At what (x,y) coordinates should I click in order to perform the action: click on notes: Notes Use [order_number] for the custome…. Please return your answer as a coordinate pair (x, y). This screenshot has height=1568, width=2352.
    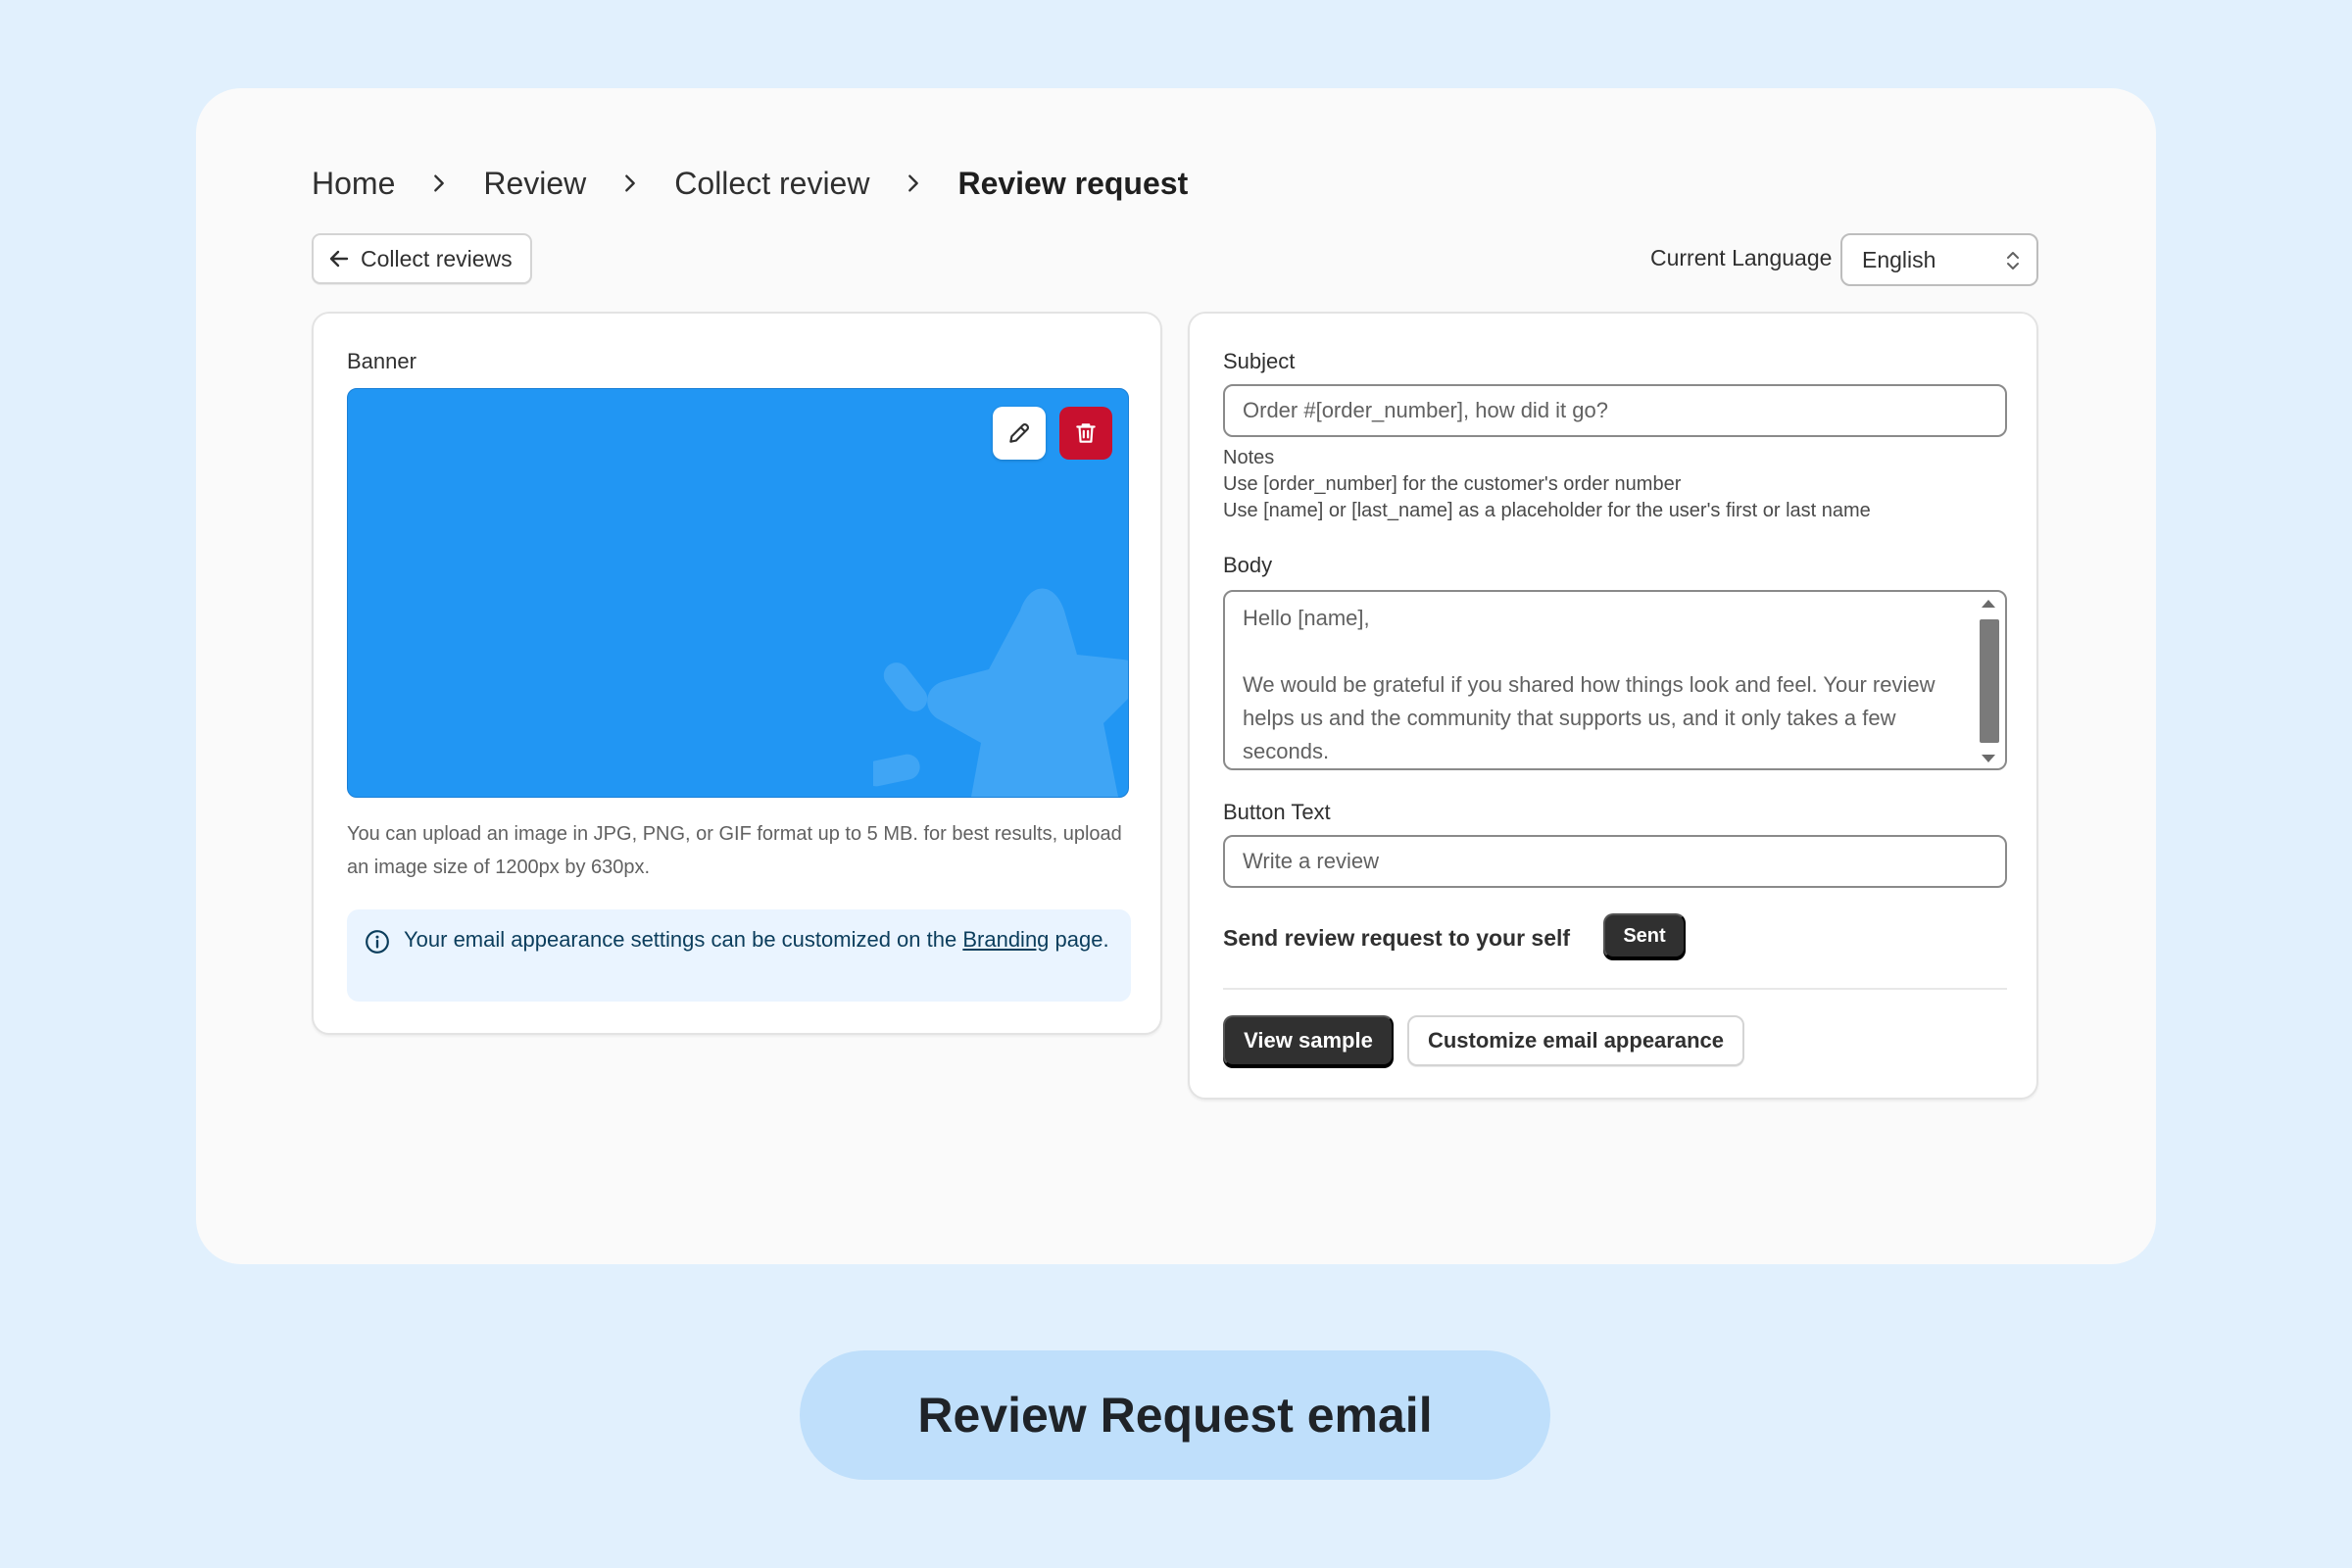
    Looking at the image, I should click on (1547, 484).